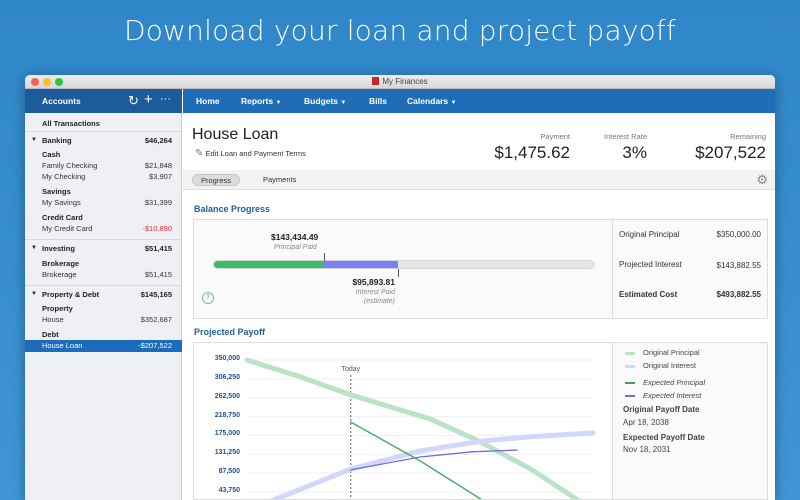 The width and height of the screenshot is (800, 500). What do you see at coordinates (672, 395) in the screenshot?
I see `legend-expected-interest: Expected Interest` at bounding box center [672, 395].